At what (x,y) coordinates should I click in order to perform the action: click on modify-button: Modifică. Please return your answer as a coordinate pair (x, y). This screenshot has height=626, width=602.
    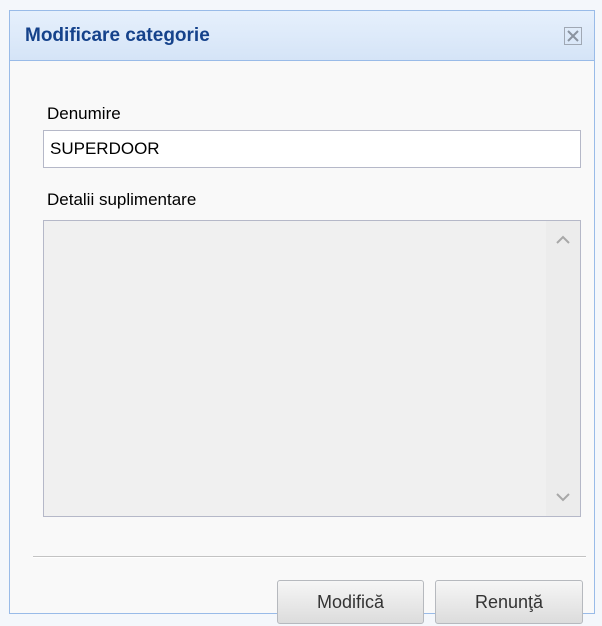
    Looking at the image, I should click on (350, 602).